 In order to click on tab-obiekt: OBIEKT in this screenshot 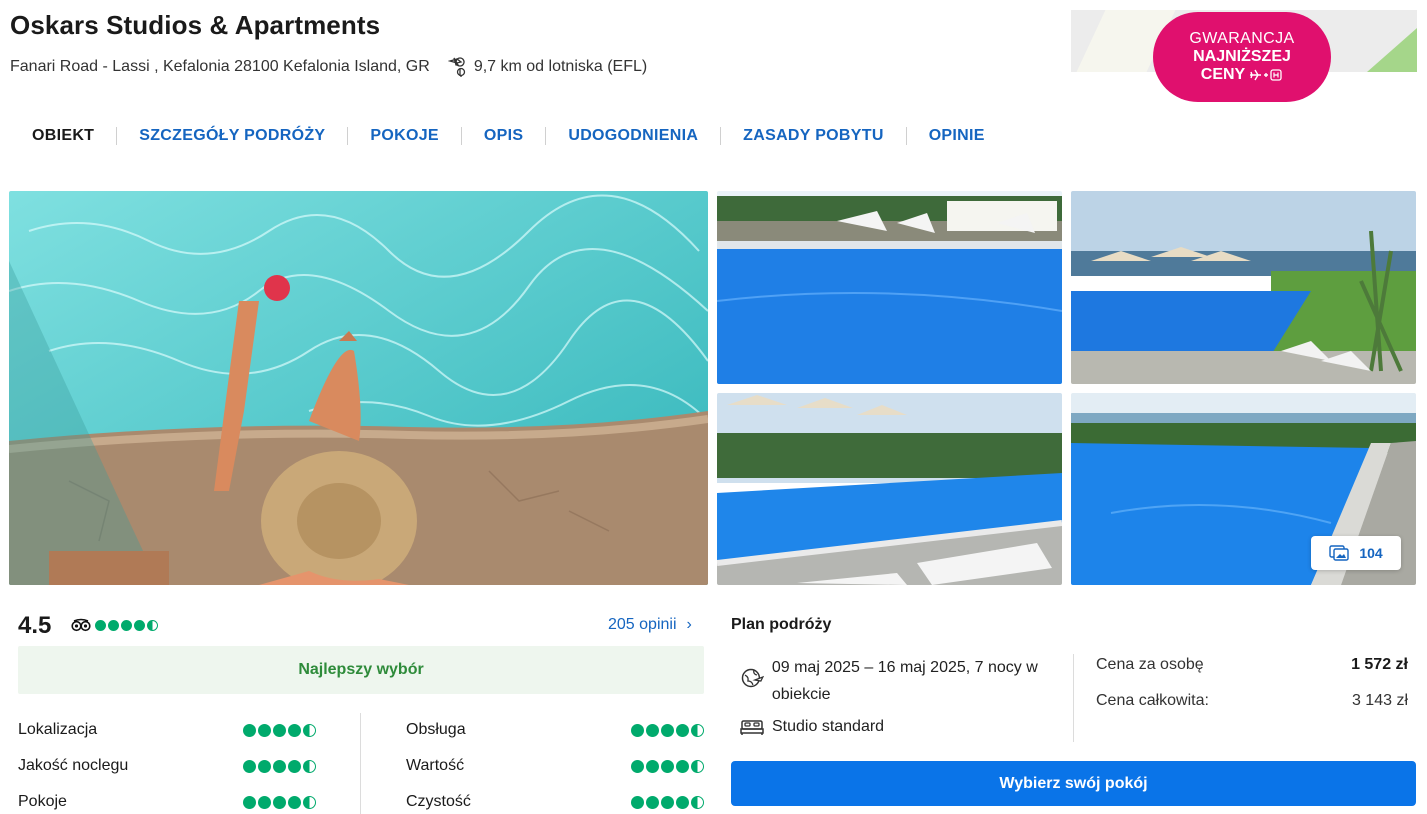, I will do `click(63, 136)`.